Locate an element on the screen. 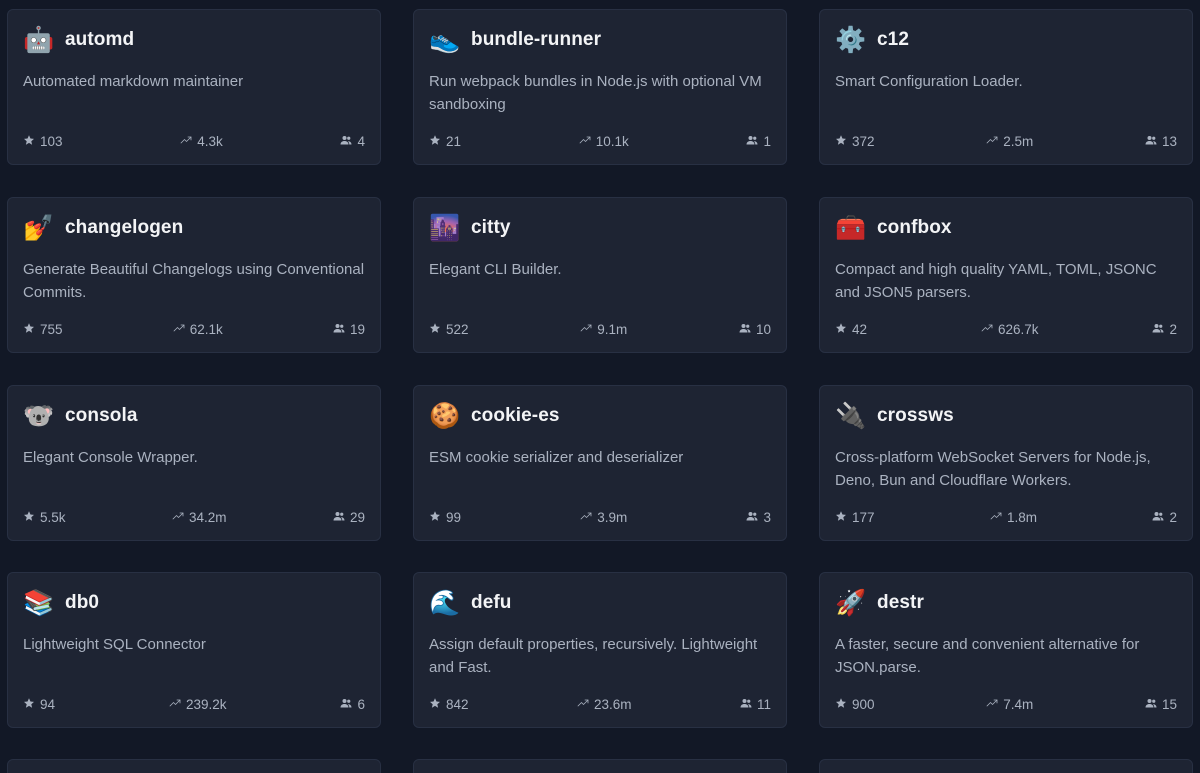  downloads-stat: 9.1m is located at coordinates (603, 329).